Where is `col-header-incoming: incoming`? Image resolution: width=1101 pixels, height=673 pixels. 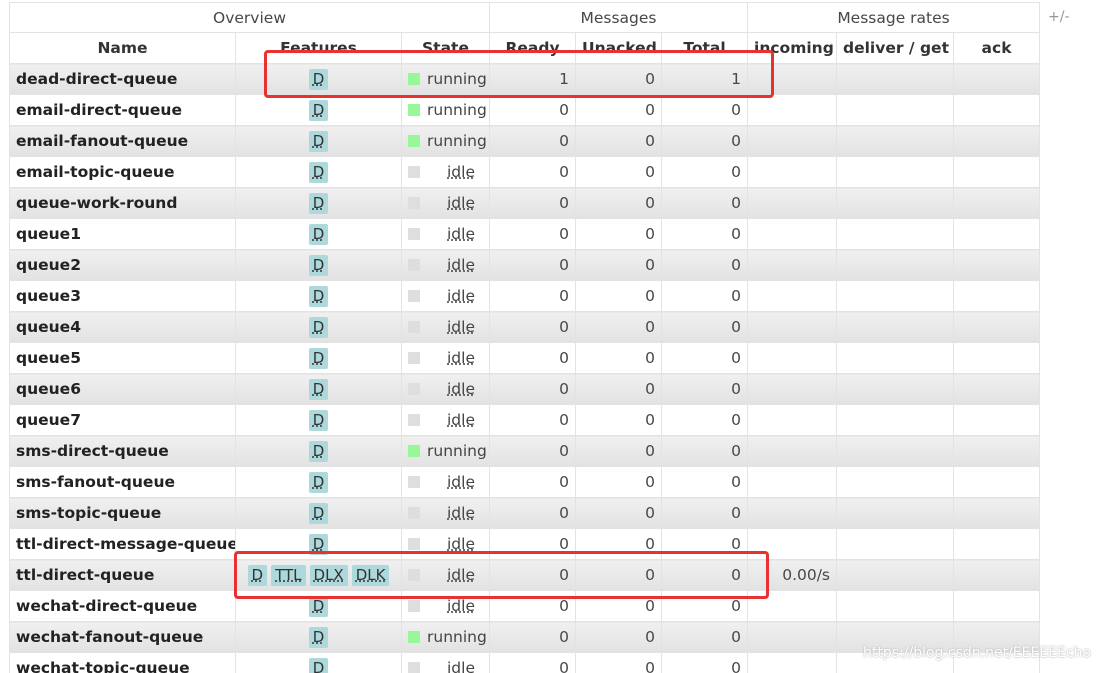
col-header-incoming: incoming is located at coordinates (792, 48).